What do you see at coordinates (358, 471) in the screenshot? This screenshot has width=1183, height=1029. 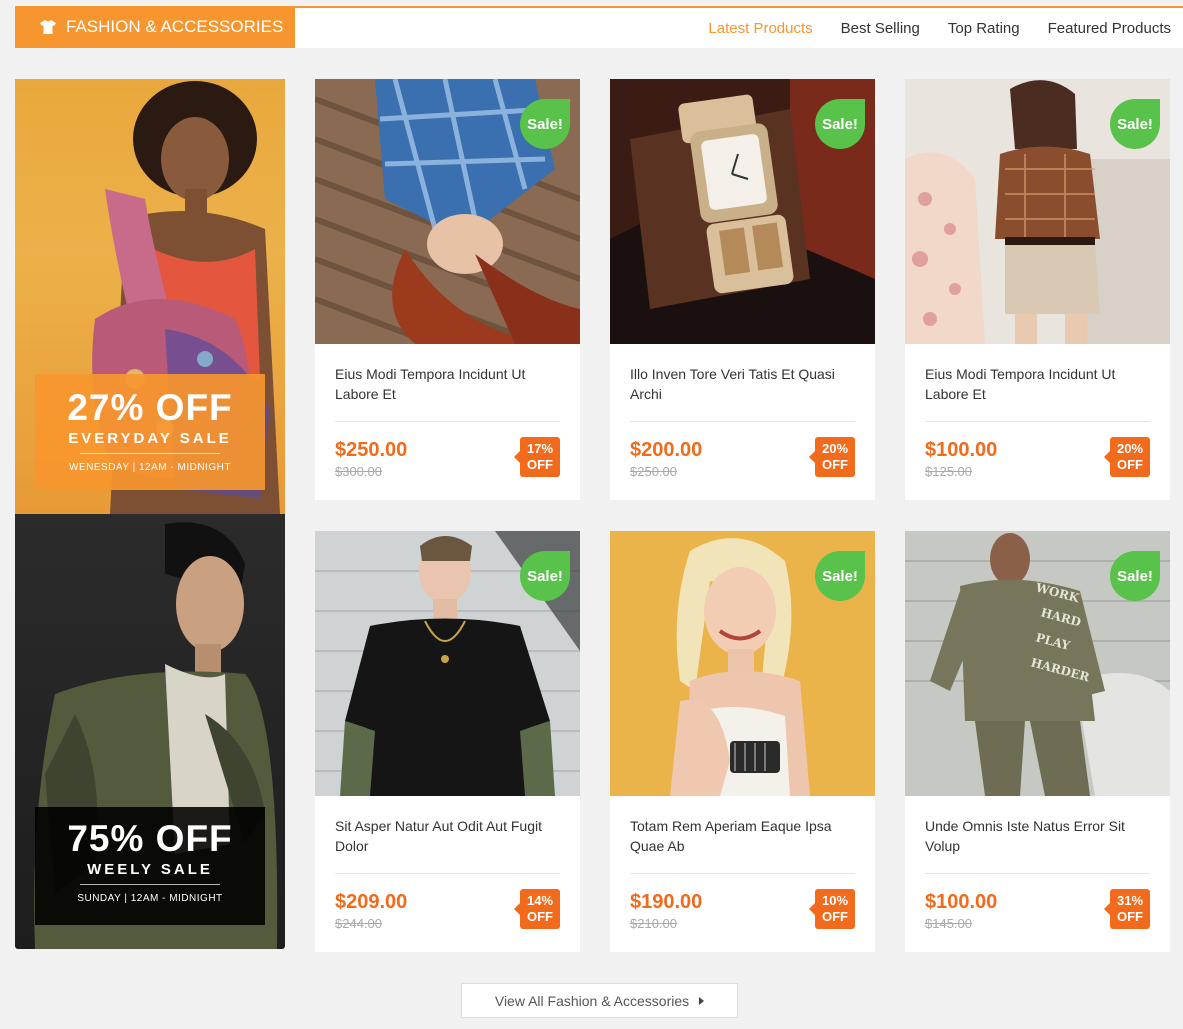 I see `product-old-price: $300.00` at bounding box center [358, 471].